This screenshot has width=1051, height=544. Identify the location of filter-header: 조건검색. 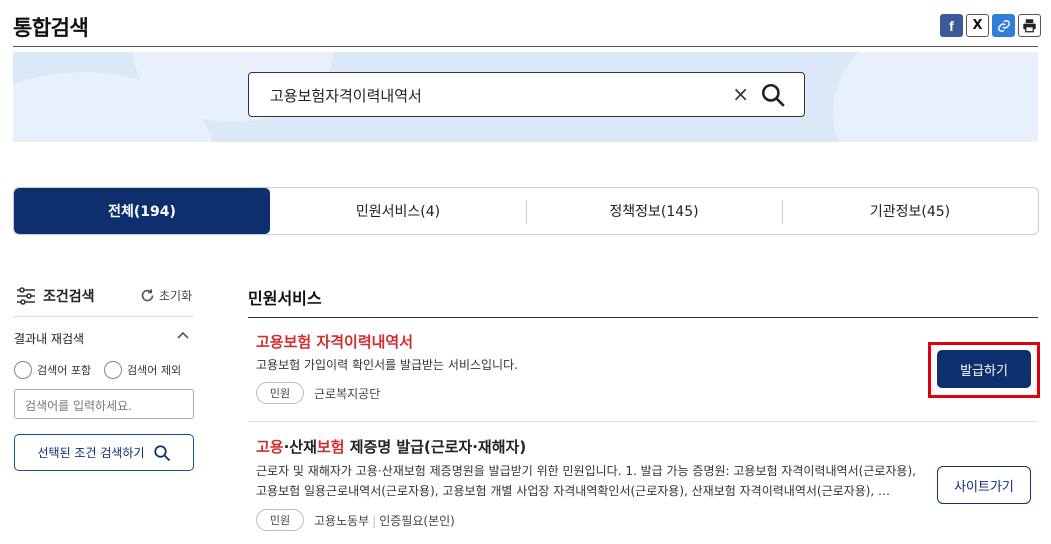
(55, 296).